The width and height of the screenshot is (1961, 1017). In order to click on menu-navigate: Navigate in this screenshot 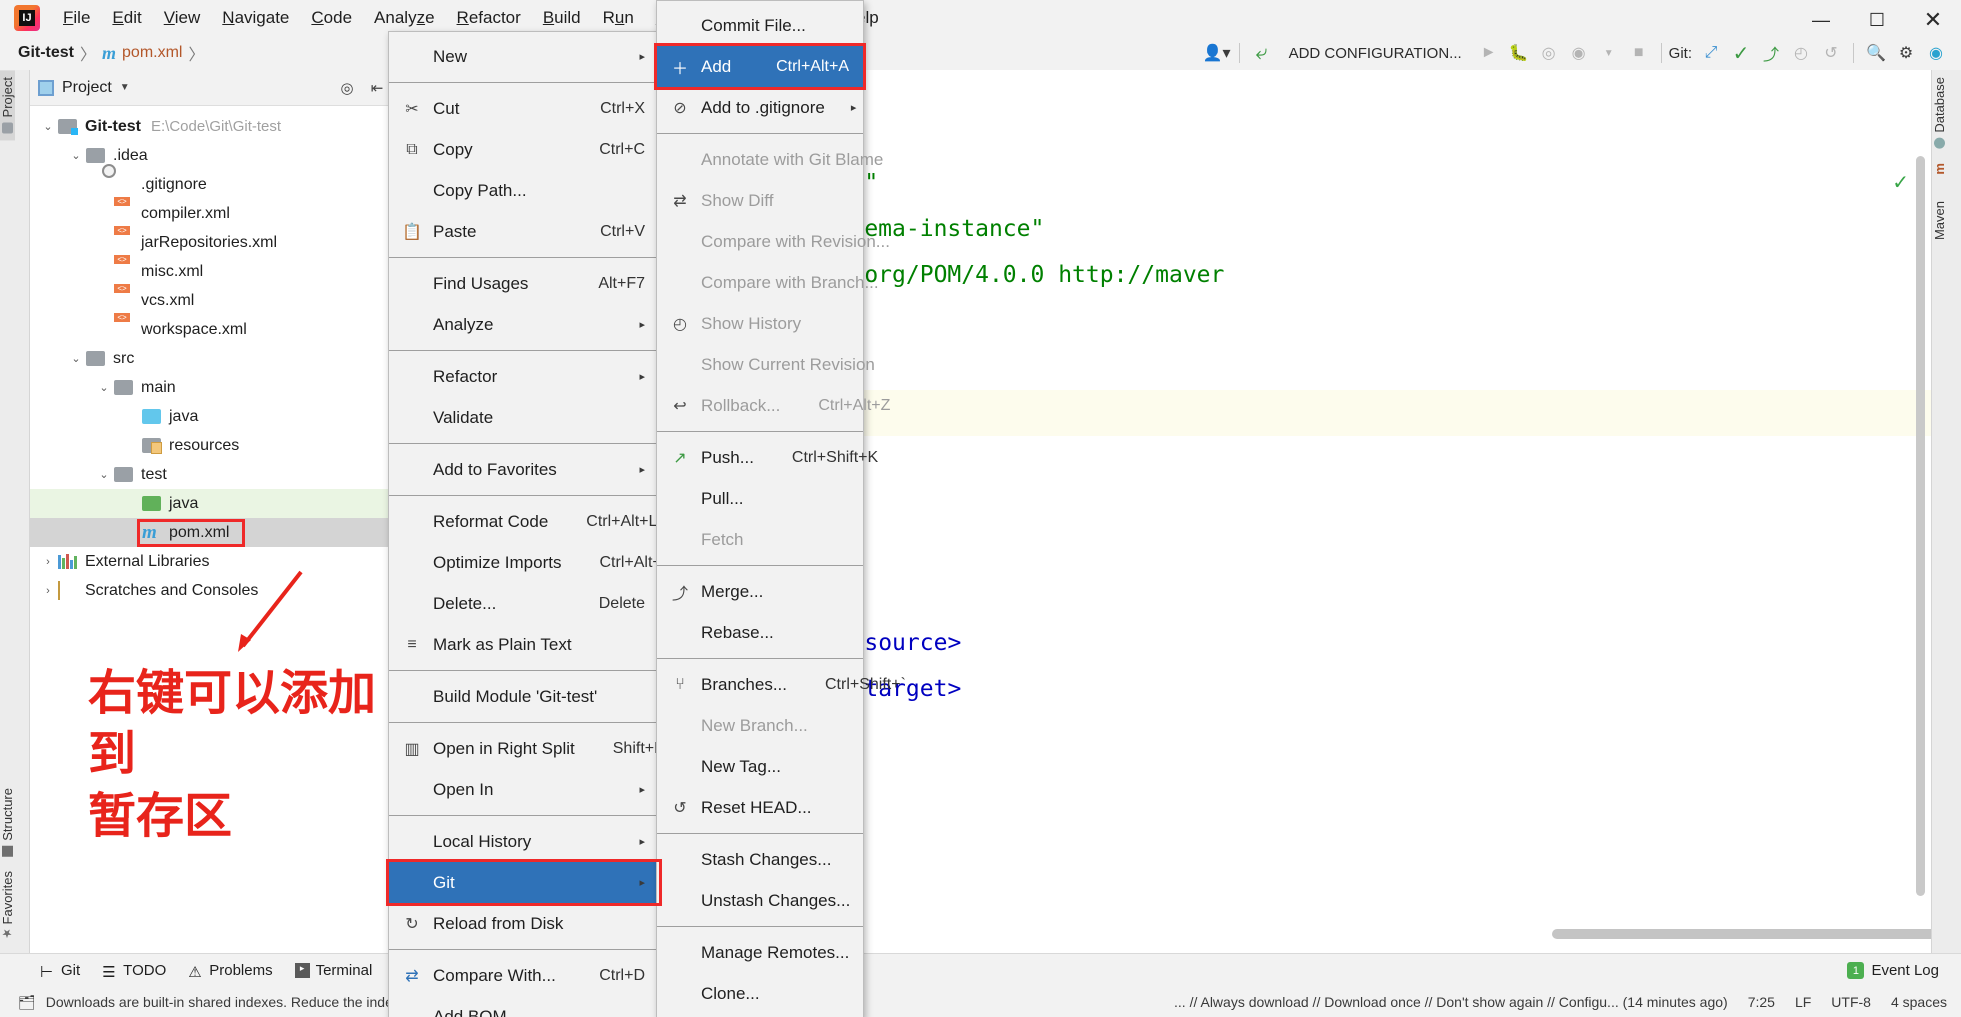, I will do `click(255, 18)`.